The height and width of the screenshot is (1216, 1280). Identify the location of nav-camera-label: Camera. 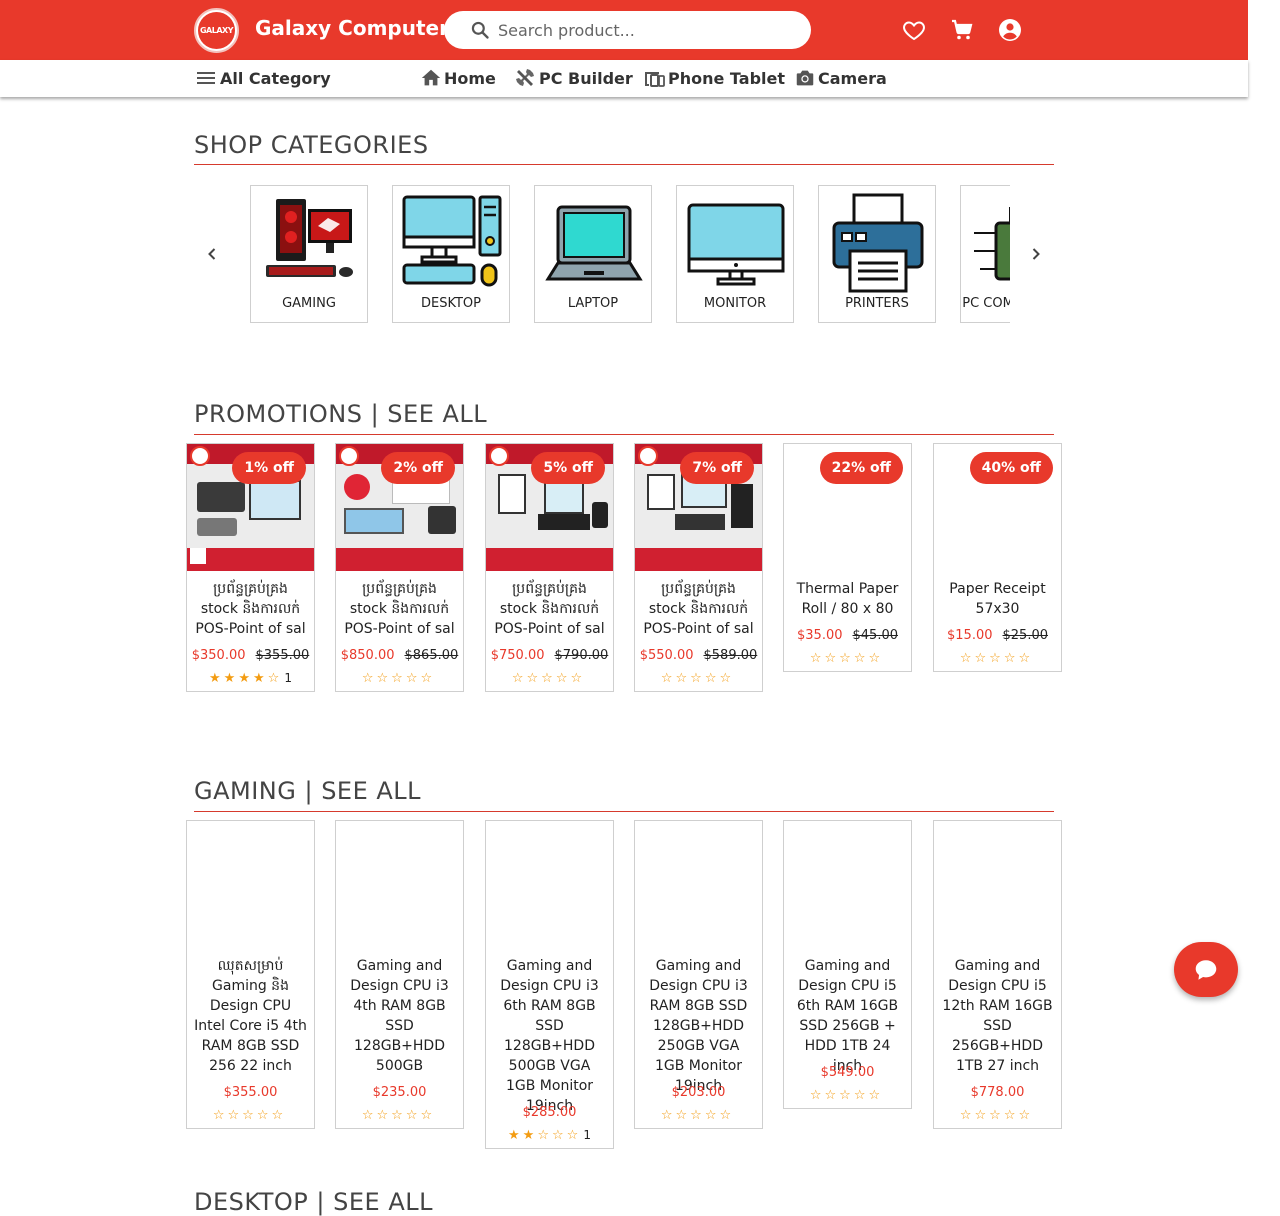
(852, 78).